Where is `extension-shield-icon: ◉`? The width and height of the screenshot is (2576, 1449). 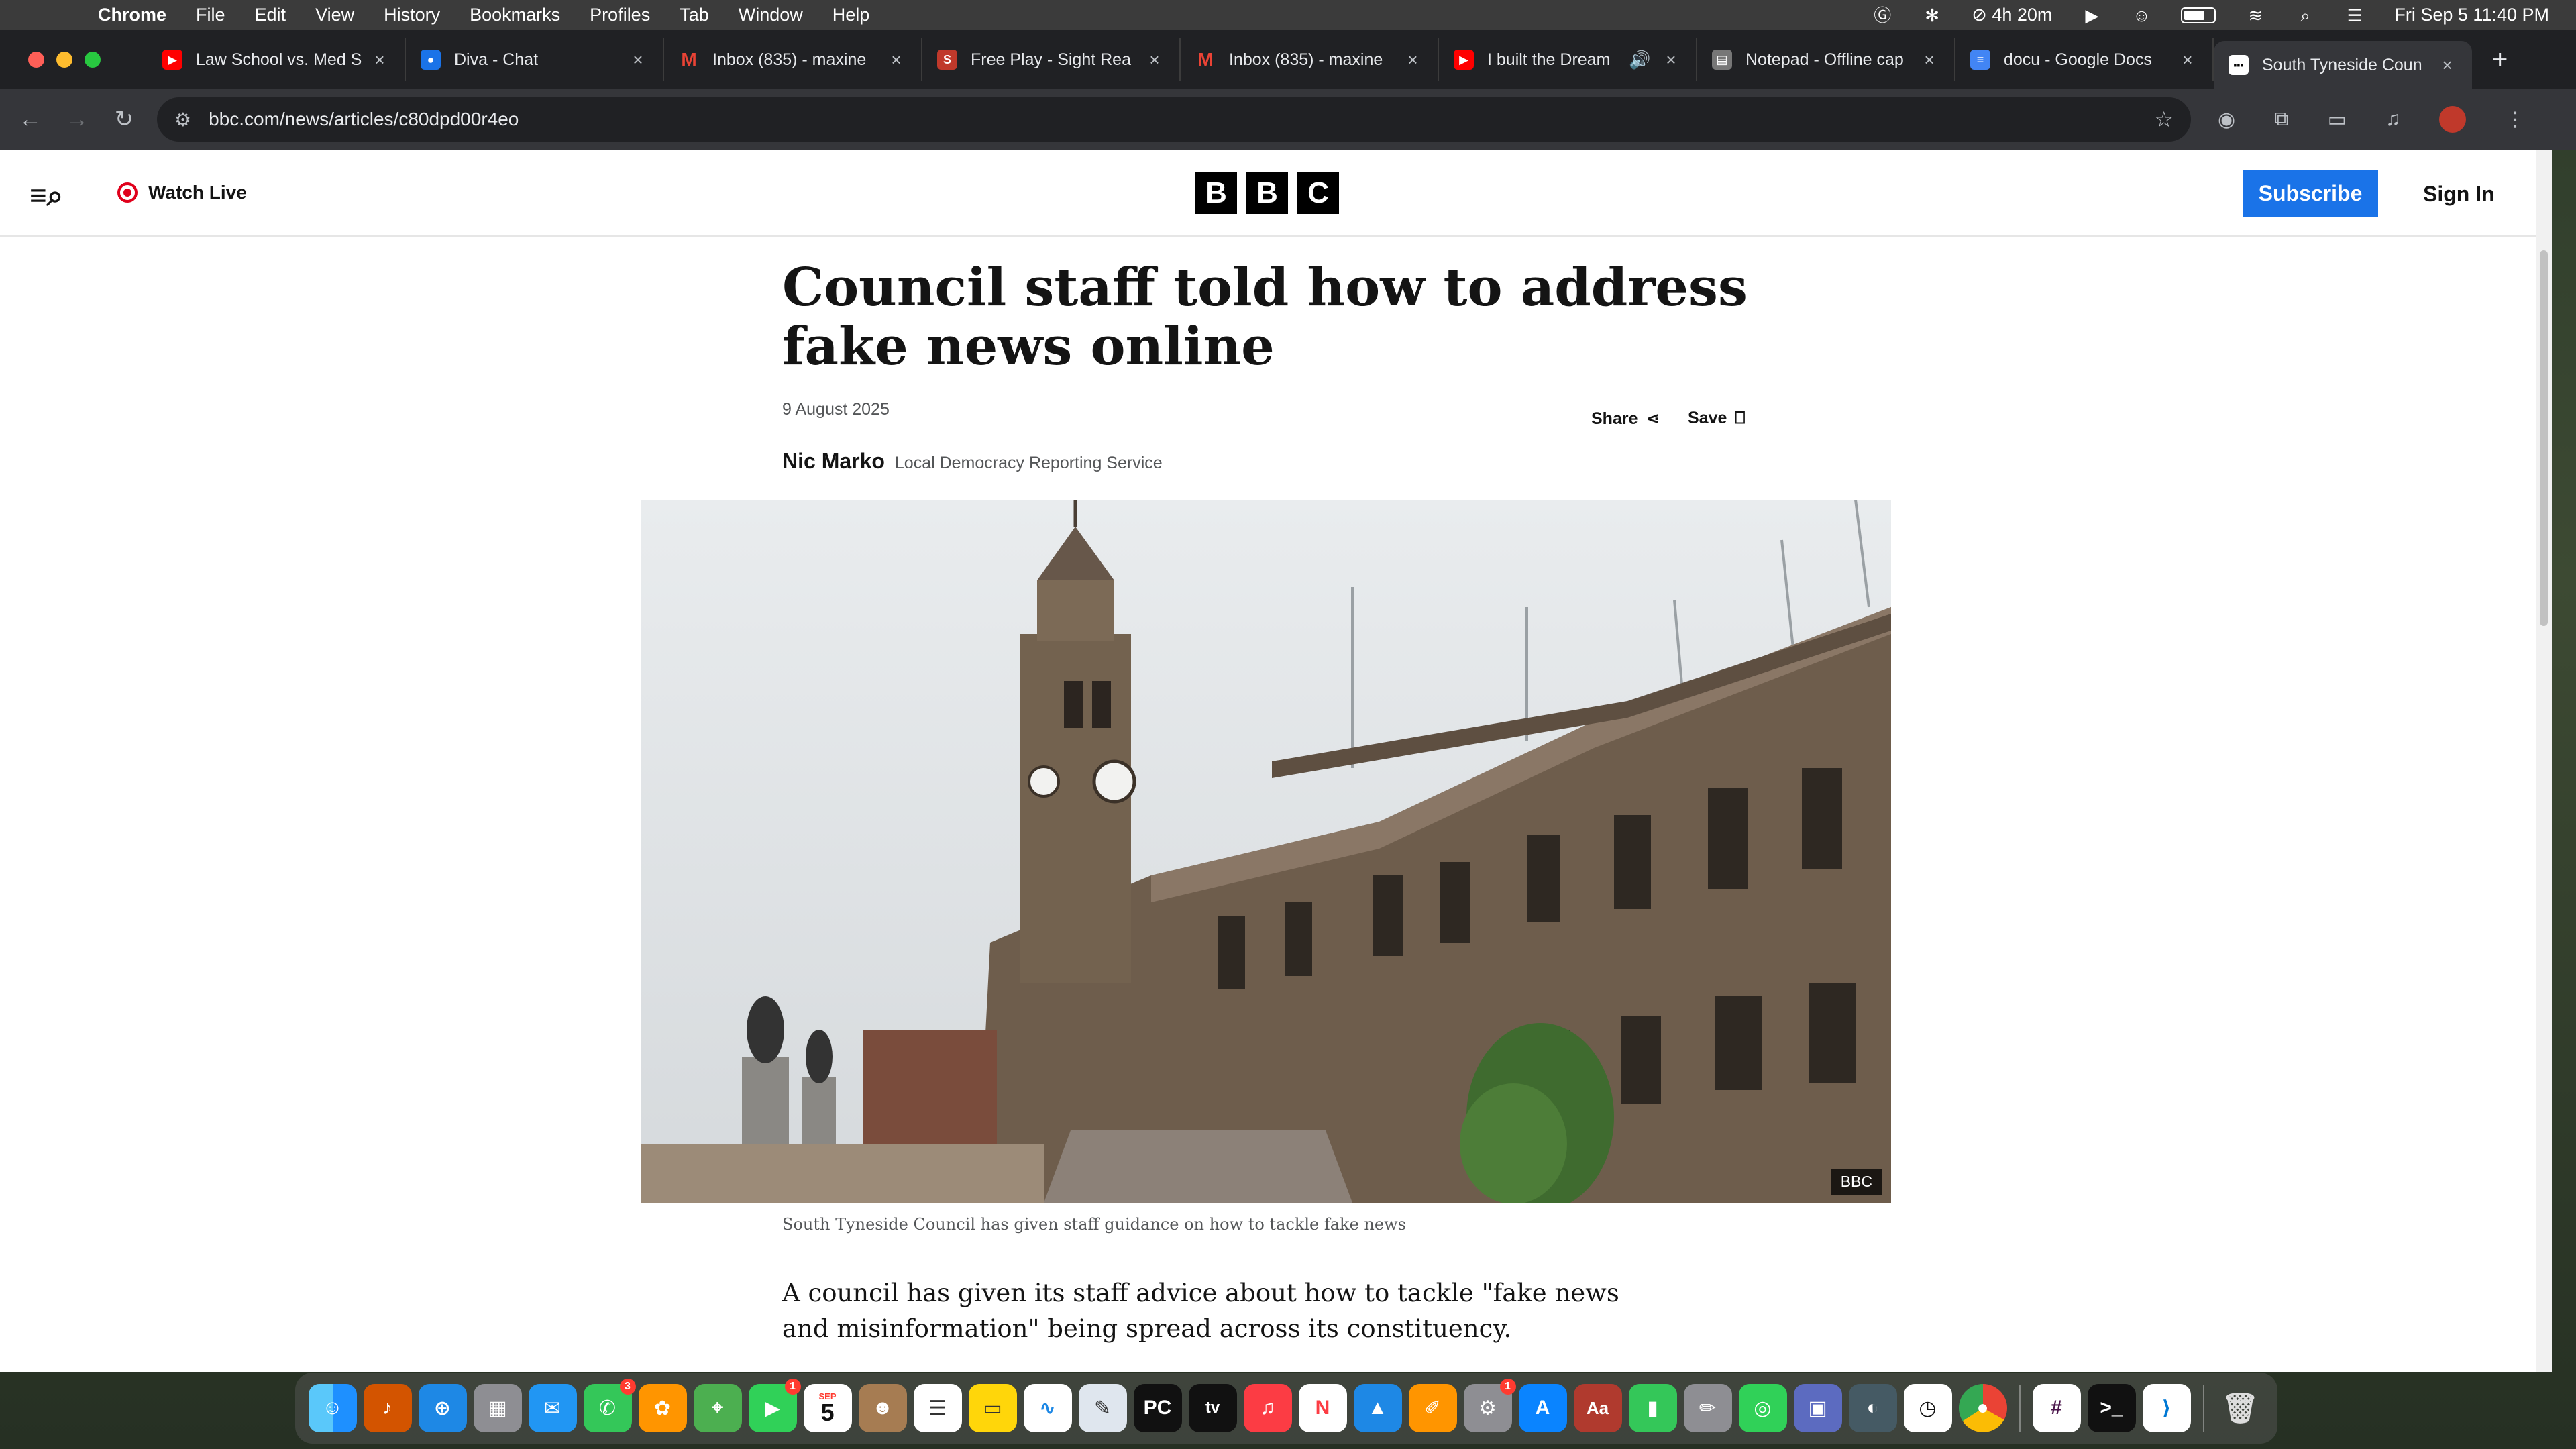 extension-shield-icon: ◉ is located at coordinates (2226, 119).